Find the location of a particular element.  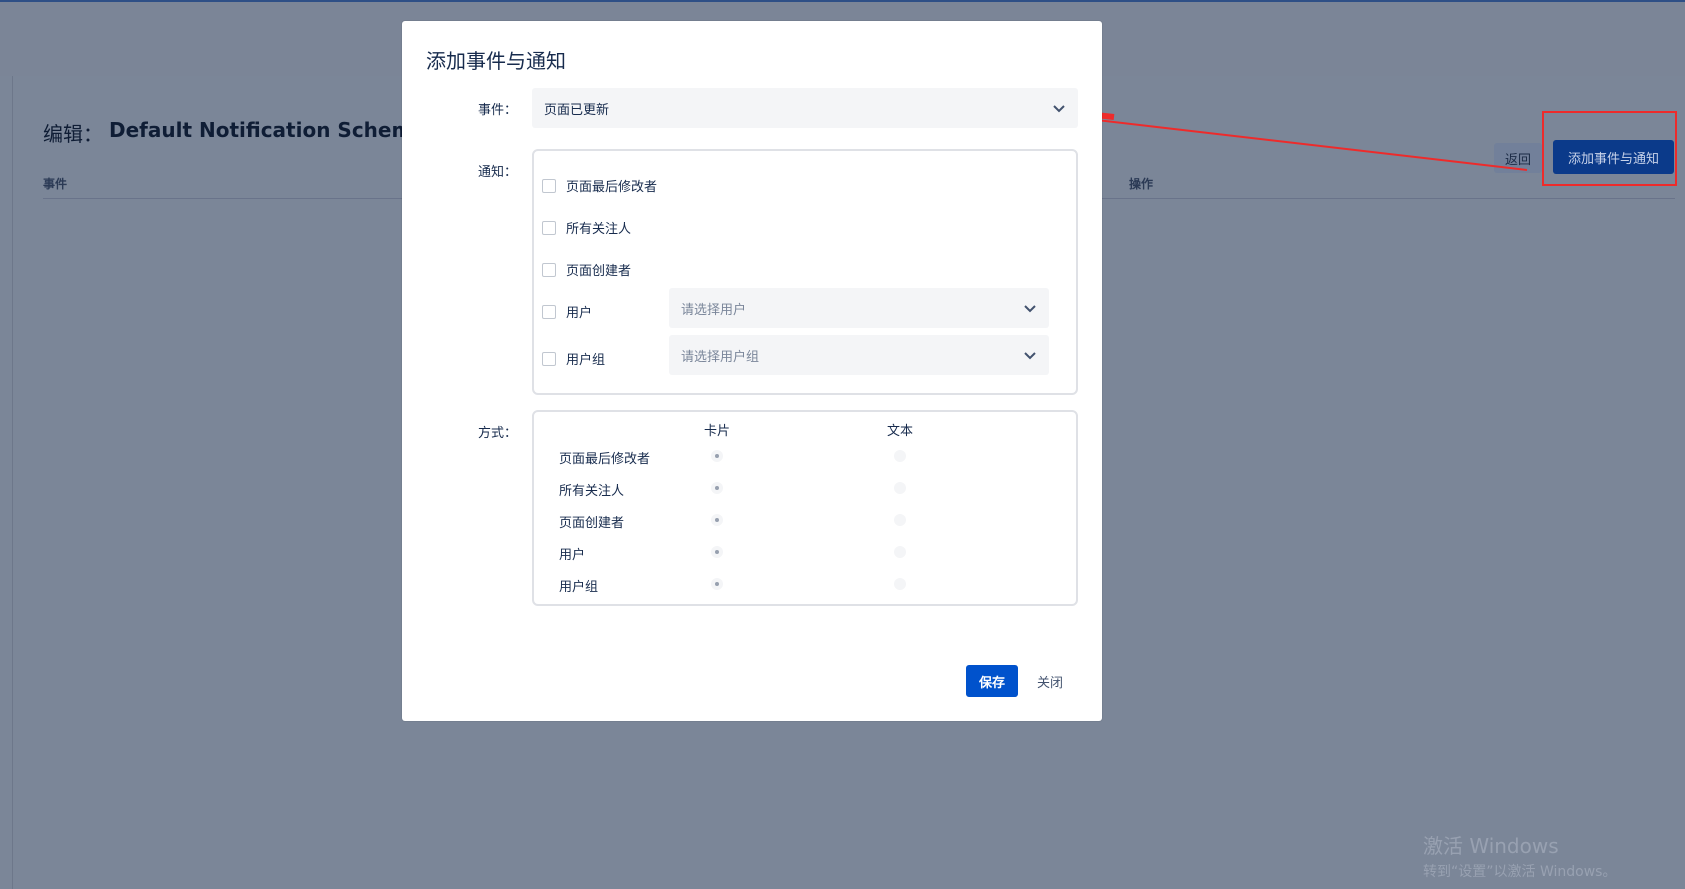

method-header-card: 卡片 is located at coordinates (717, 431).